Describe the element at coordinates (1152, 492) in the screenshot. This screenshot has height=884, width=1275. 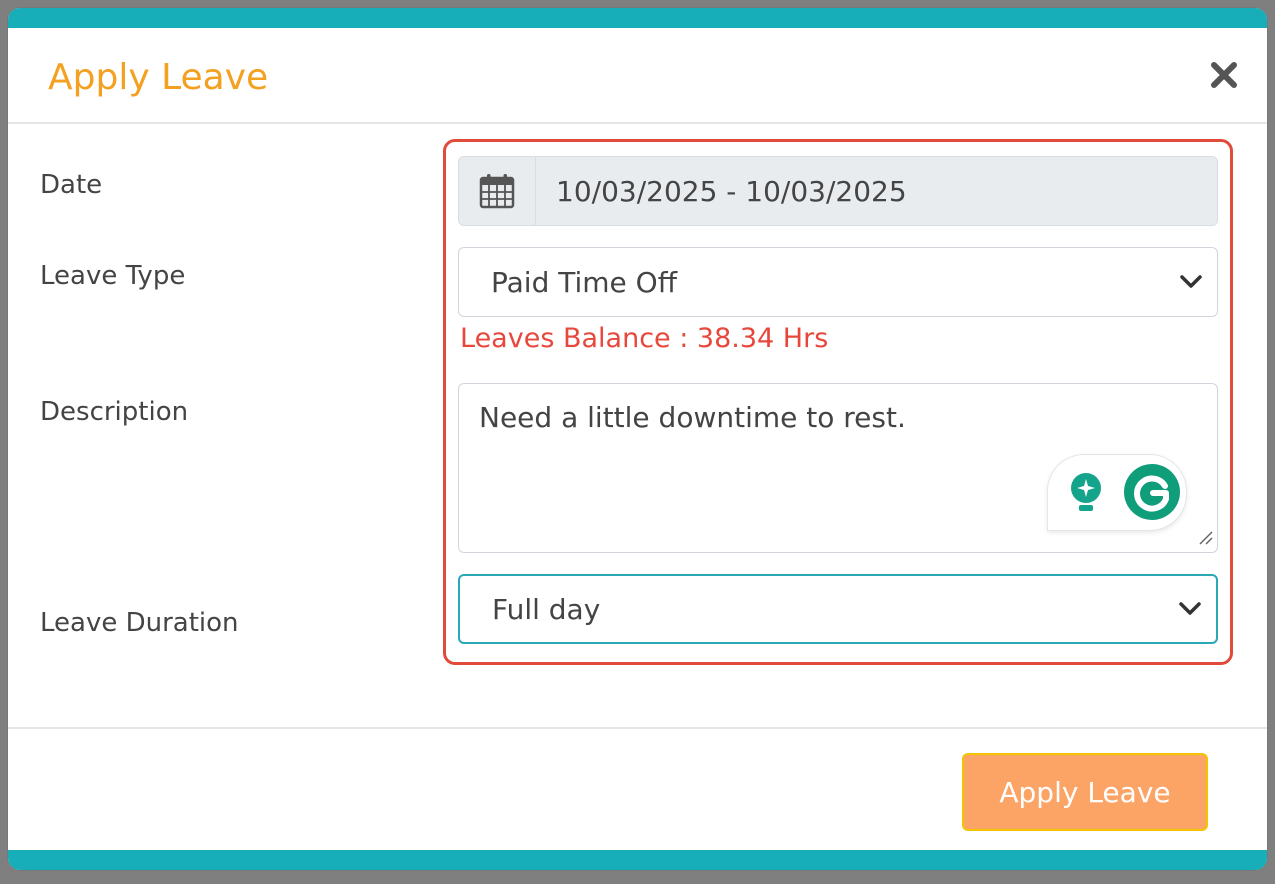
I see `grammarly-icon` at that location.